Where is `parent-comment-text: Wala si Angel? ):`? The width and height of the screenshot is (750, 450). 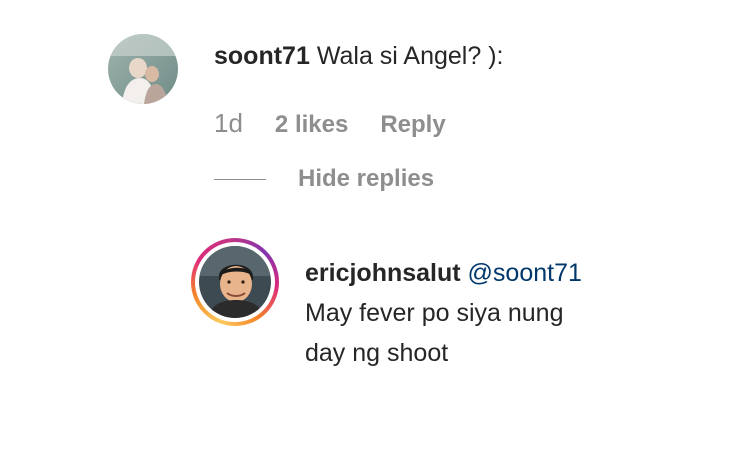 parent-comment-text: Wala si Angel? ): is located at coordinates (410, 56).